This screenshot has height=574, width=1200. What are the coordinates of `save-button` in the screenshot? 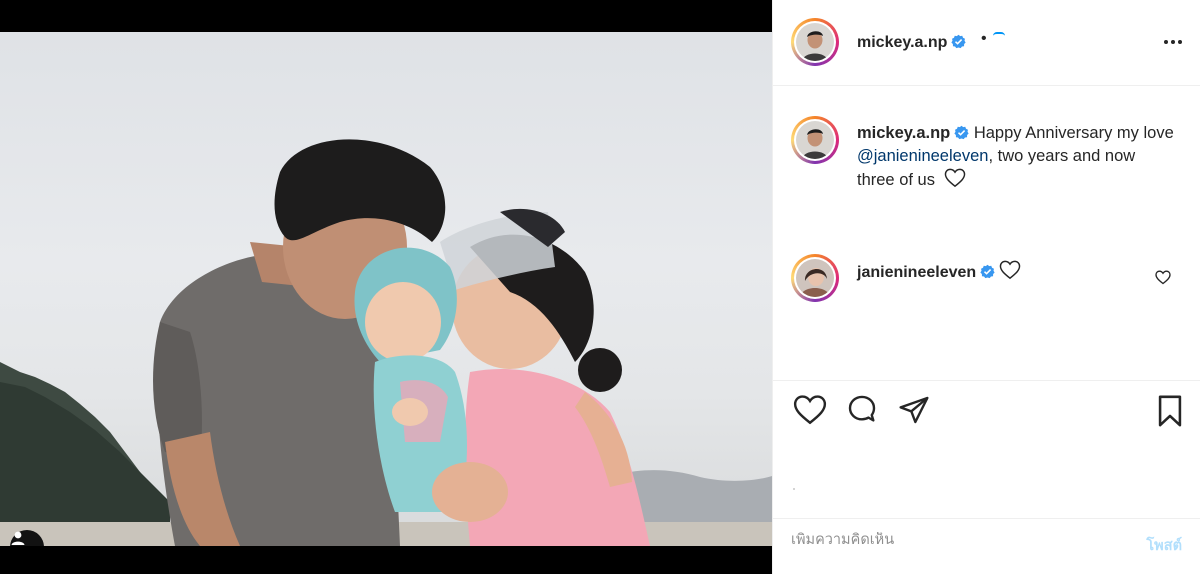 It's located at (1170, 413).